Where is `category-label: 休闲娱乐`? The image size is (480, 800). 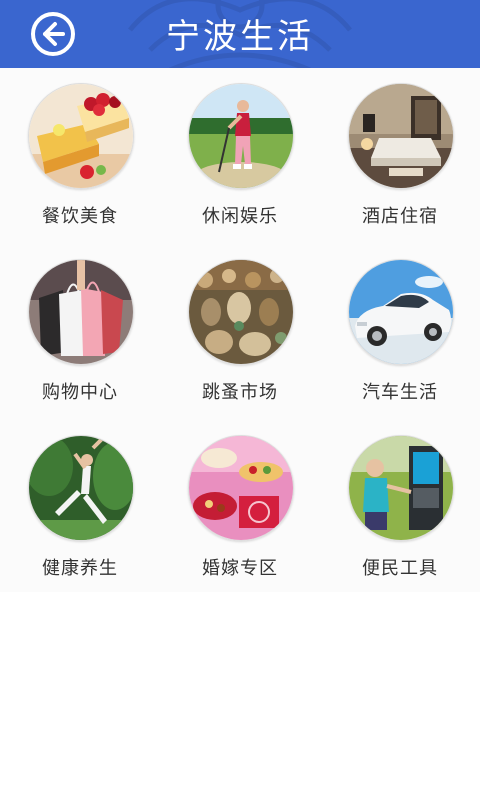
category-label: 休闲娱乐 is located at coordinates (240, 216).